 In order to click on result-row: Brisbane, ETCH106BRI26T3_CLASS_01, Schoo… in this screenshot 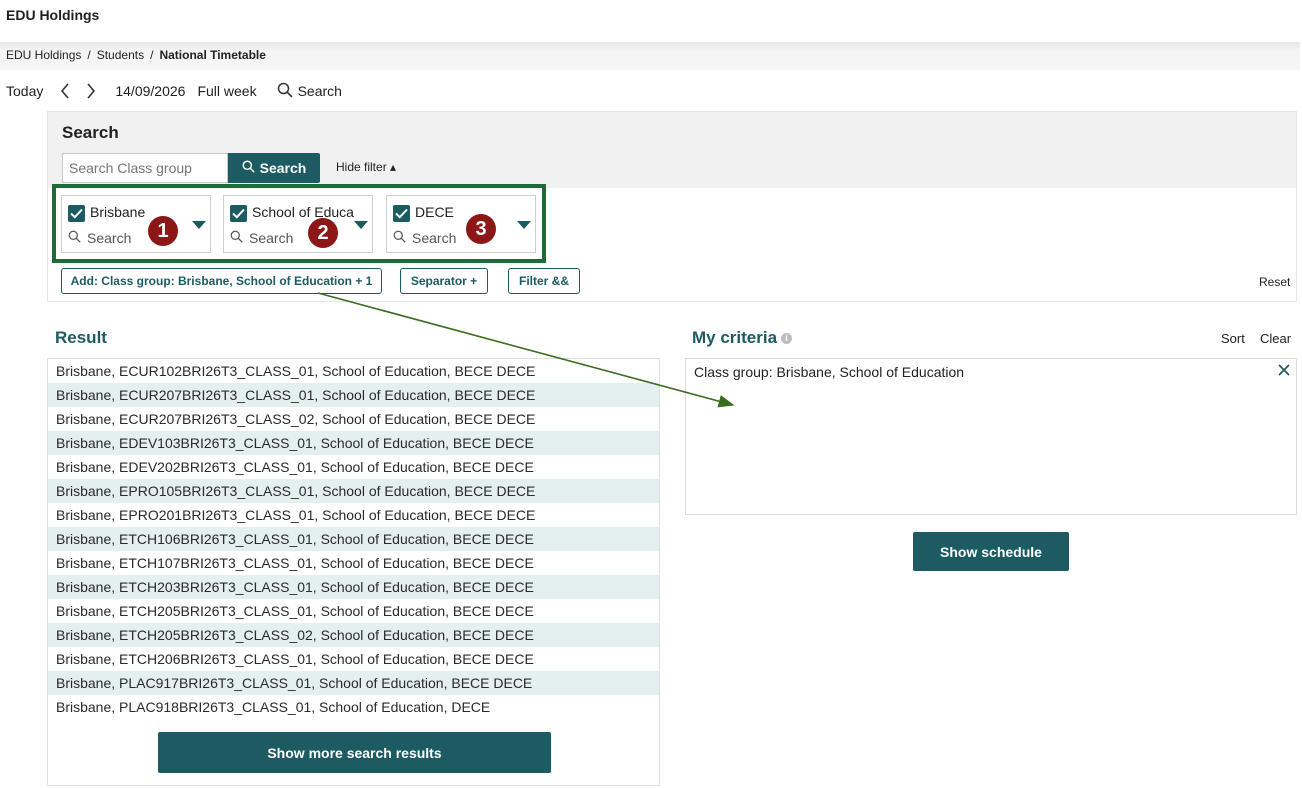, I will do `click(353, 539)`.